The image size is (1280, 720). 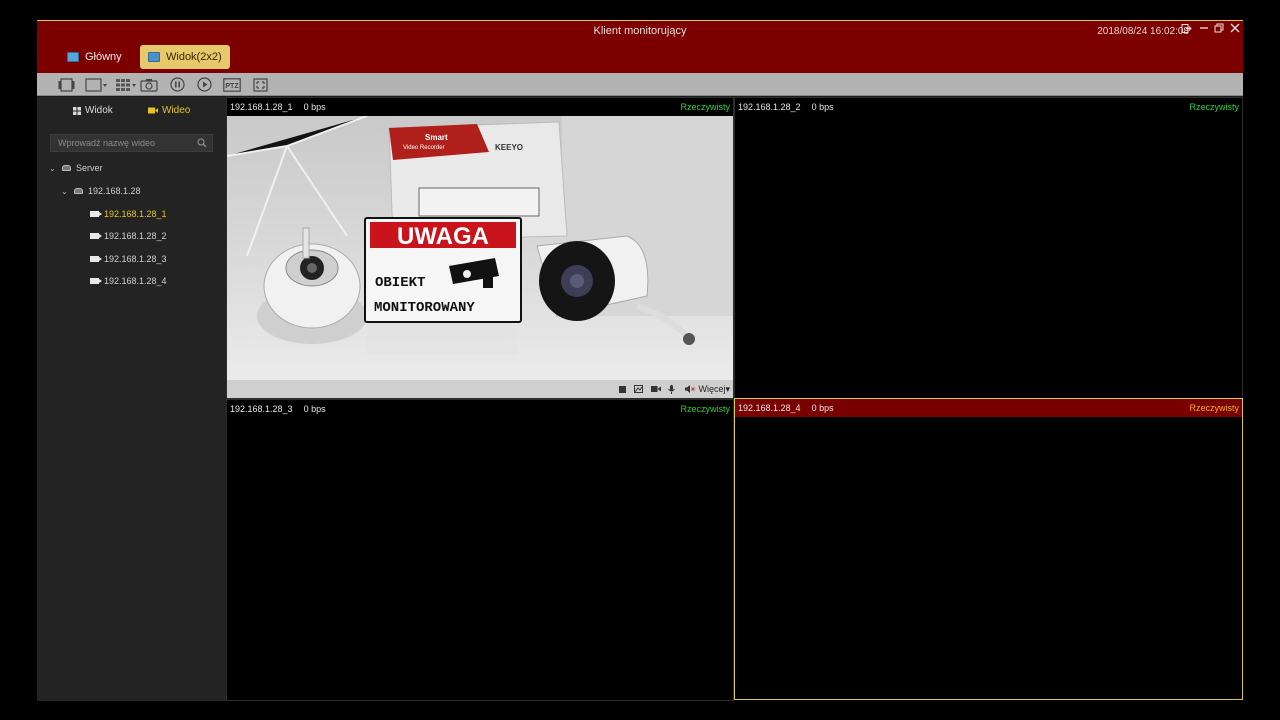 I want to click on video-camera-icon, so click(x=153, y=110).